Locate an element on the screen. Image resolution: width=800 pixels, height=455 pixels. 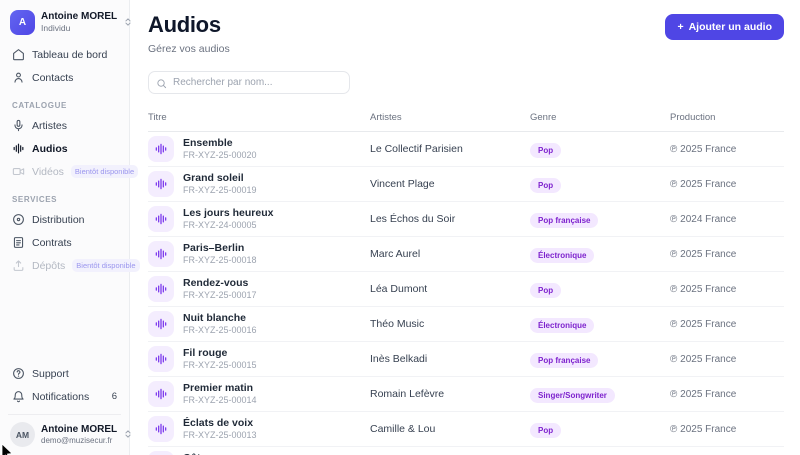
title-cell: Fil rouge FR-XYZ-25-00015 is located at coordinates (259, 359).